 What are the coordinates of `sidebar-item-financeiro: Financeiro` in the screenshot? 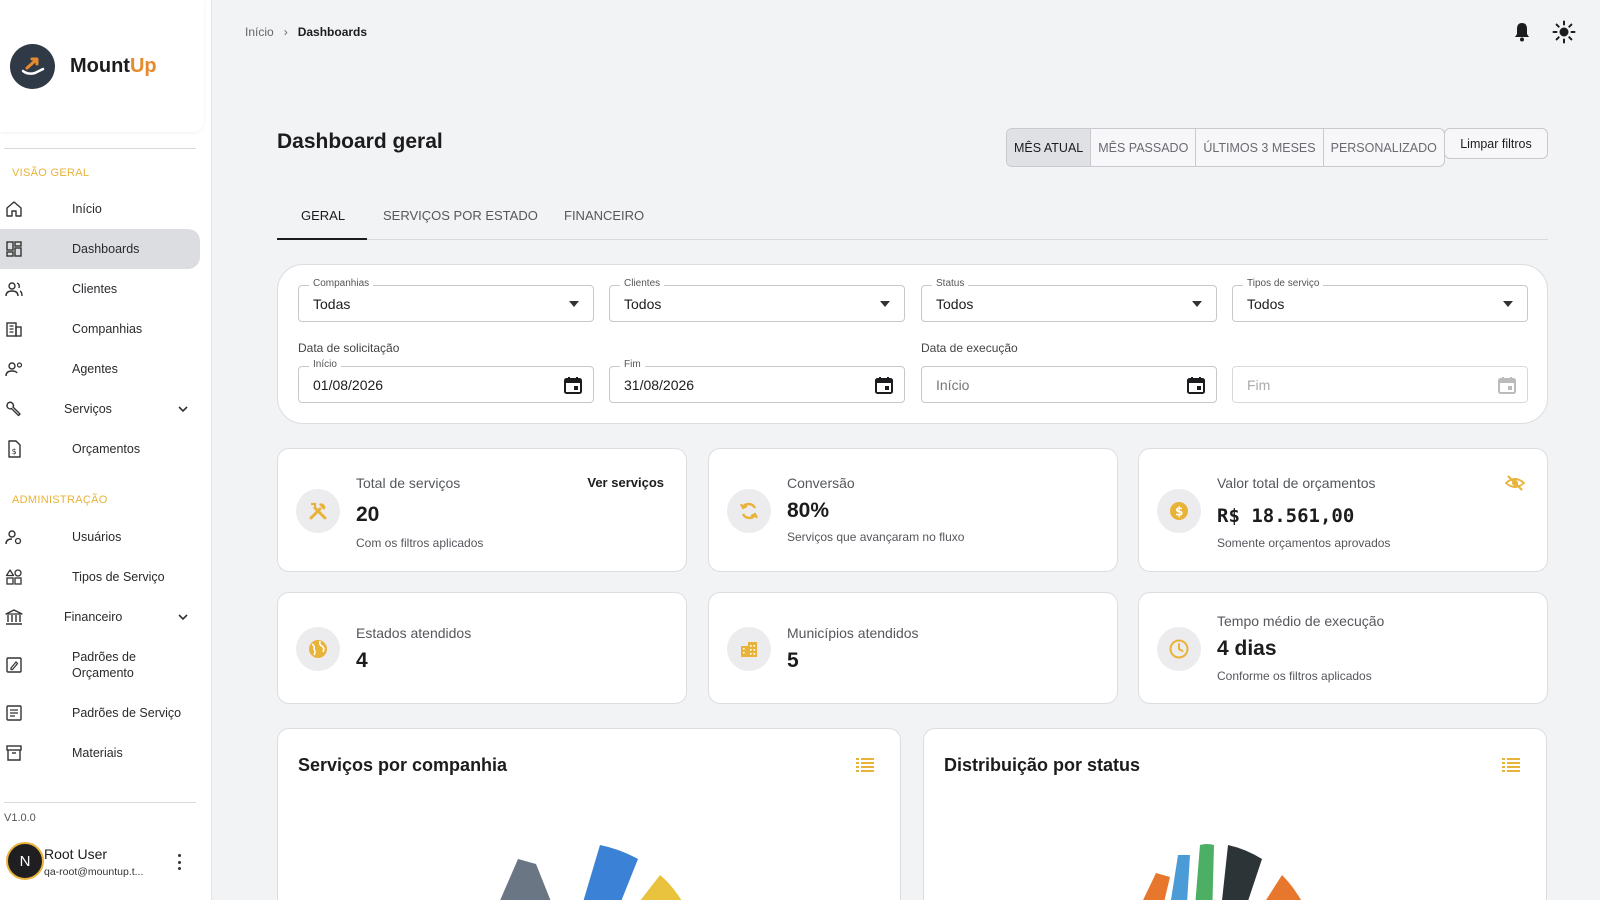 It's located at (100, 617).